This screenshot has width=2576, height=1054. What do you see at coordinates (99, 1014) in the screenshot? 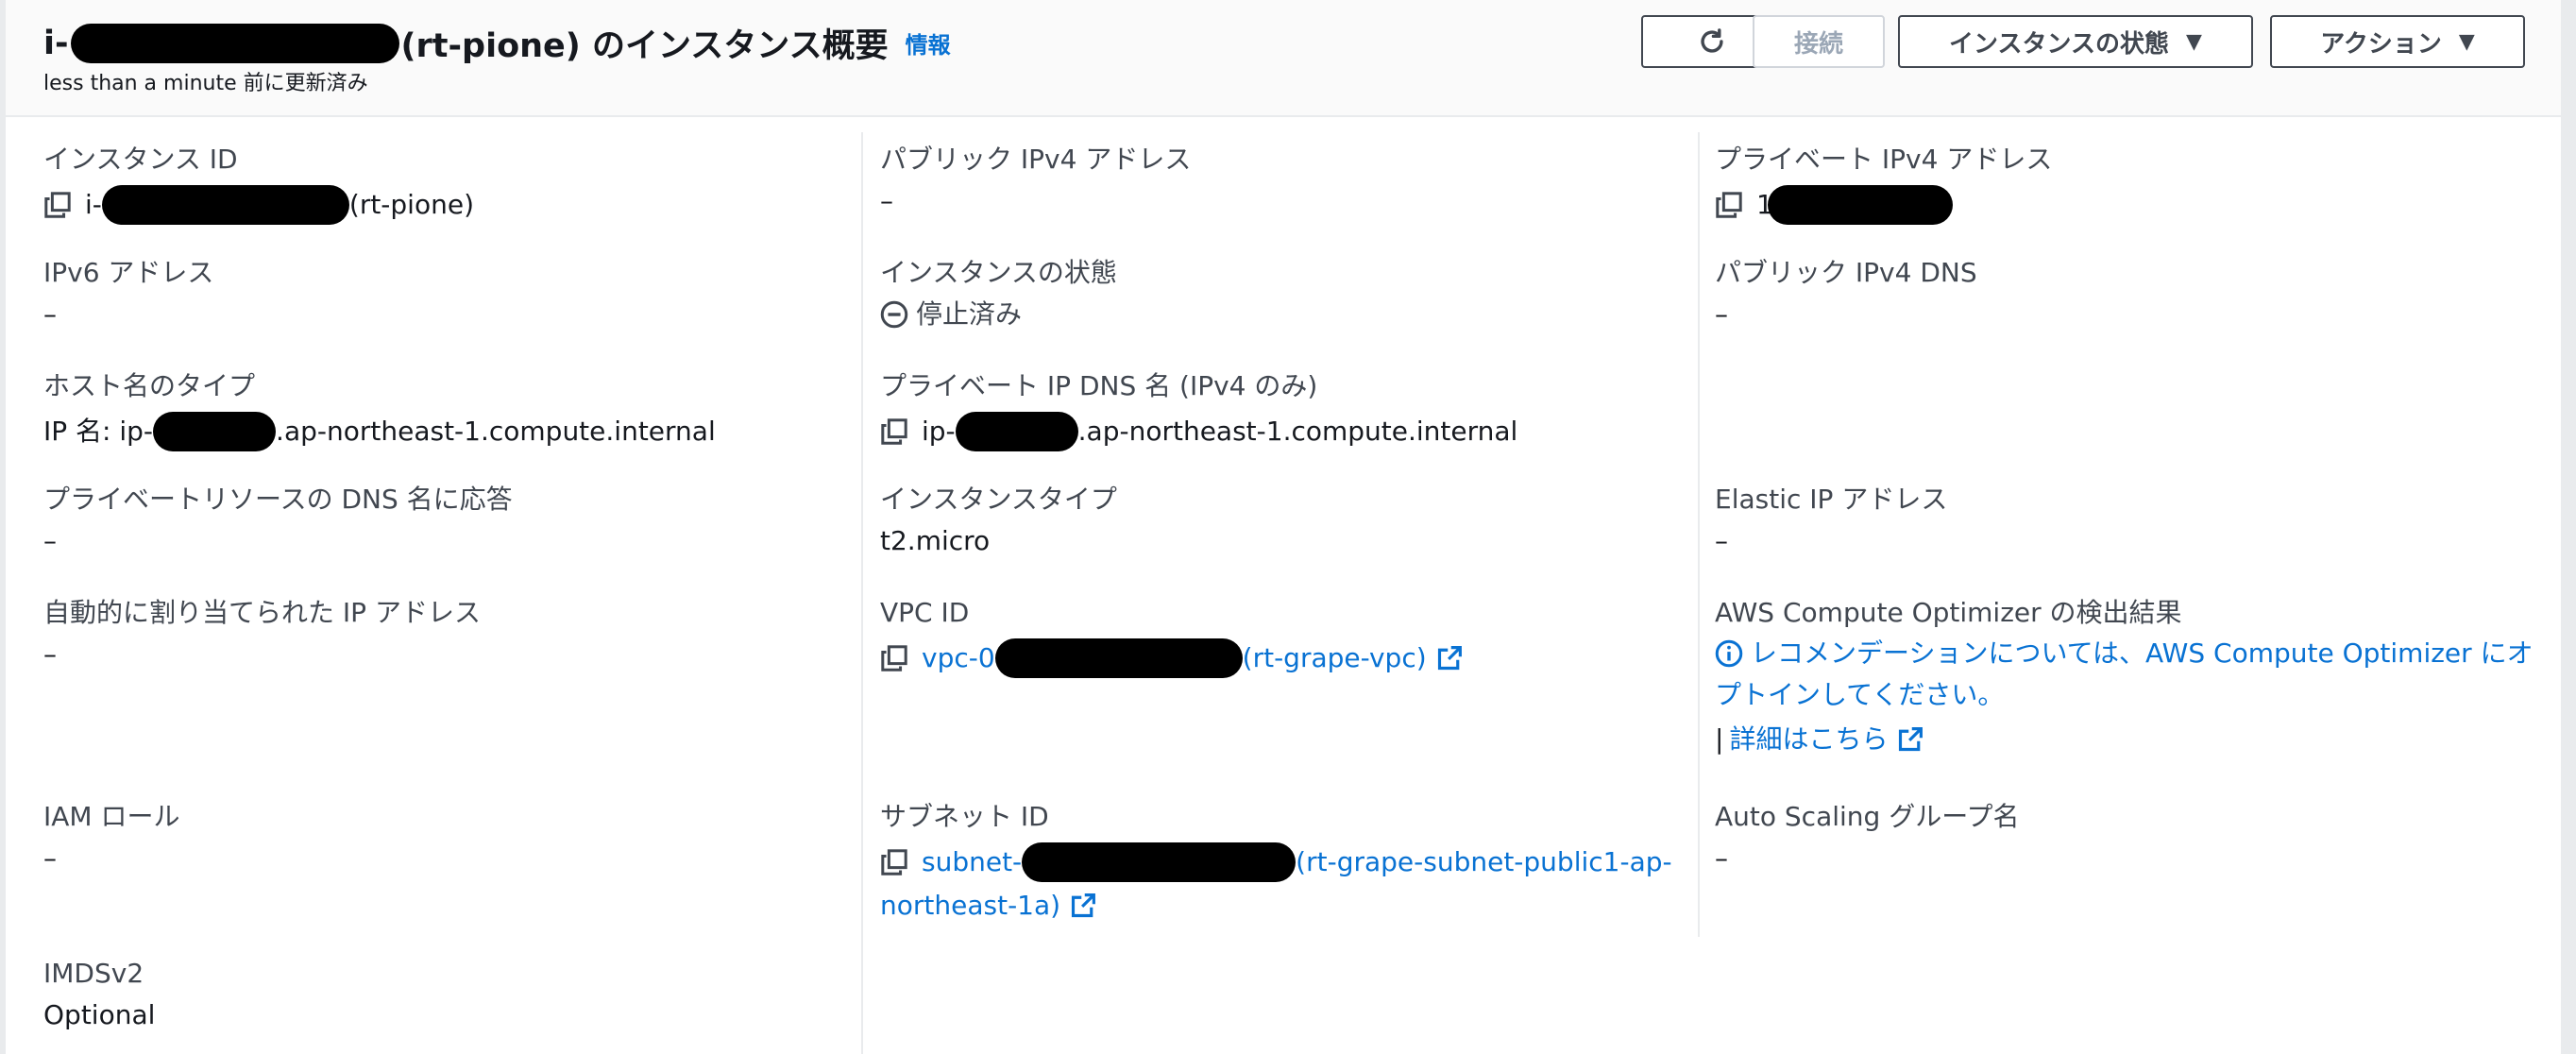
I see `field-value: Optional` at bounding box center [99, 1014].